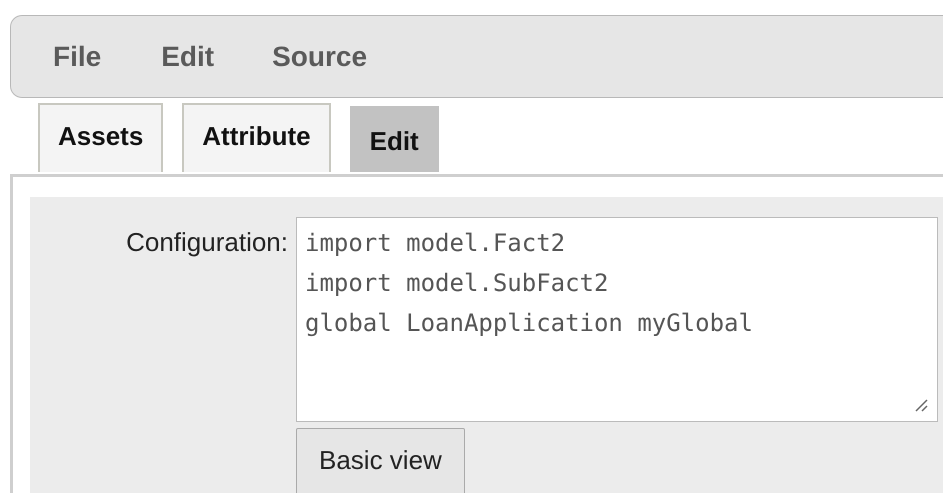  I want to click on basic-view-button: Basic view, so click(380, 460).